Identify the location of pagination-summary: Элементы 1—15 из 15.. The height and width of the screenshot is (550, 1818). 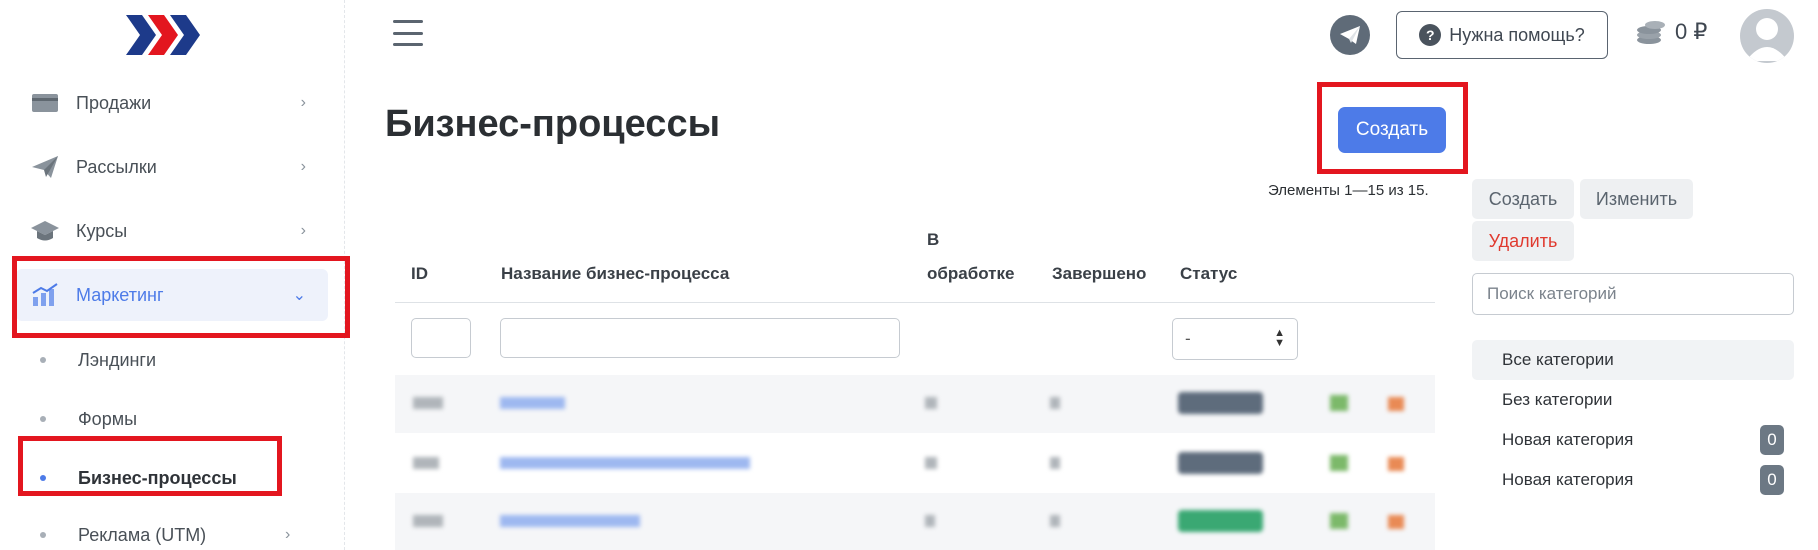
(1348, 190).